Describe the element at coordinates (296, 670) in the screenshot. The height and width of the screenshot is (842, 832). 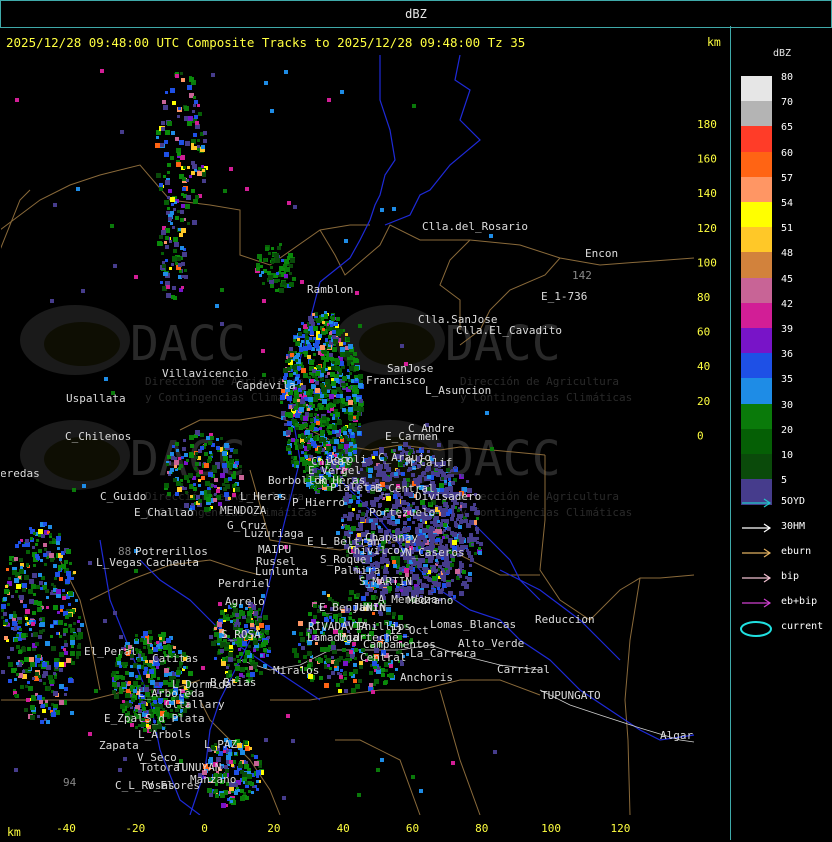
I see `place-label: Miralos` at that location.